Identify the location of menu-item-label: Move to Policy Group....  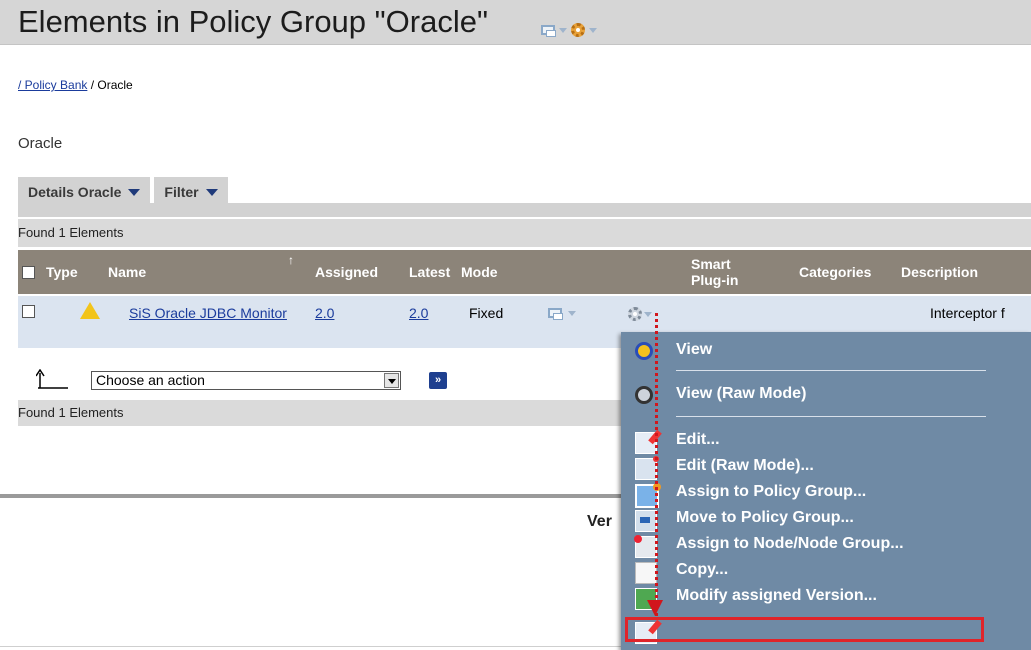
(765, 517).